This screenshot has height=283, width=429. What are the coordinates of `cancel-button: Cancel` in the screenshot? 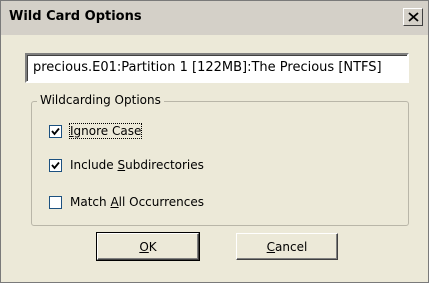 It's located at (287, 246).